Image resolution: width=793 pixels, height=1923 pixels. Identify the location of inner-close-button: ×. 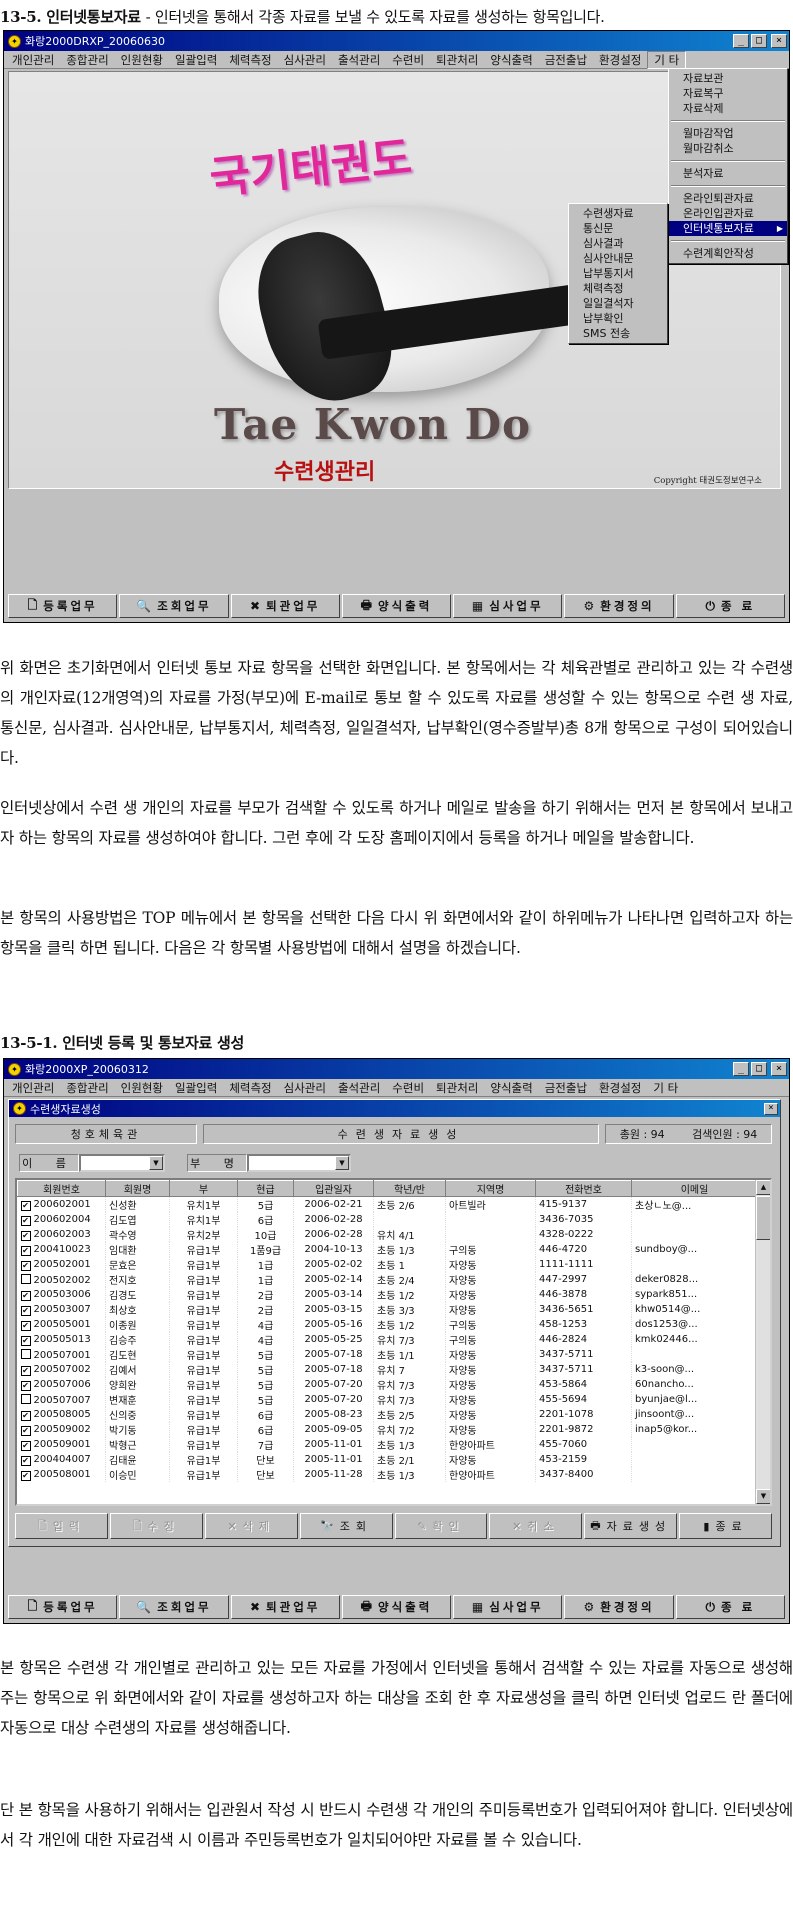
(771, 1108).